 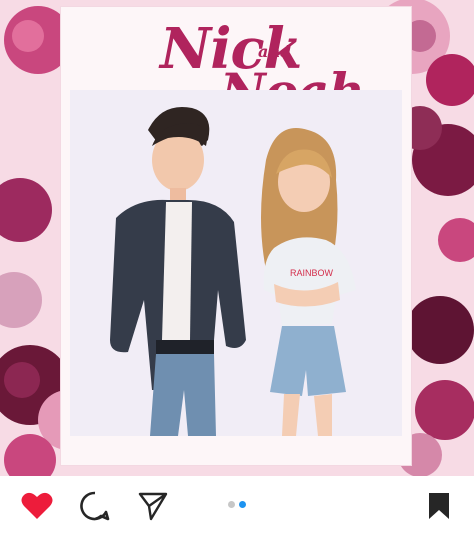 I want to click on speech-bubble-icon, so click(x=95, y=506).